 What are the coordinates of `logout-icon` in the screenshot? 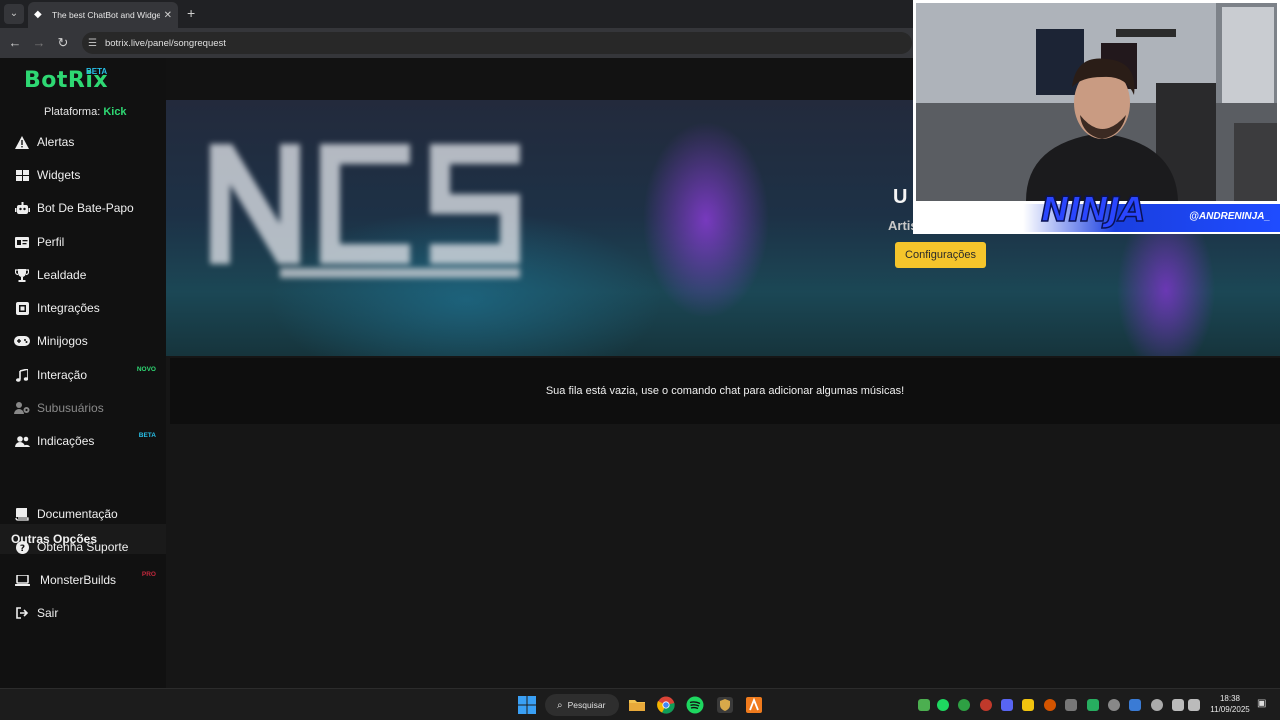 It's located at (22, 613).